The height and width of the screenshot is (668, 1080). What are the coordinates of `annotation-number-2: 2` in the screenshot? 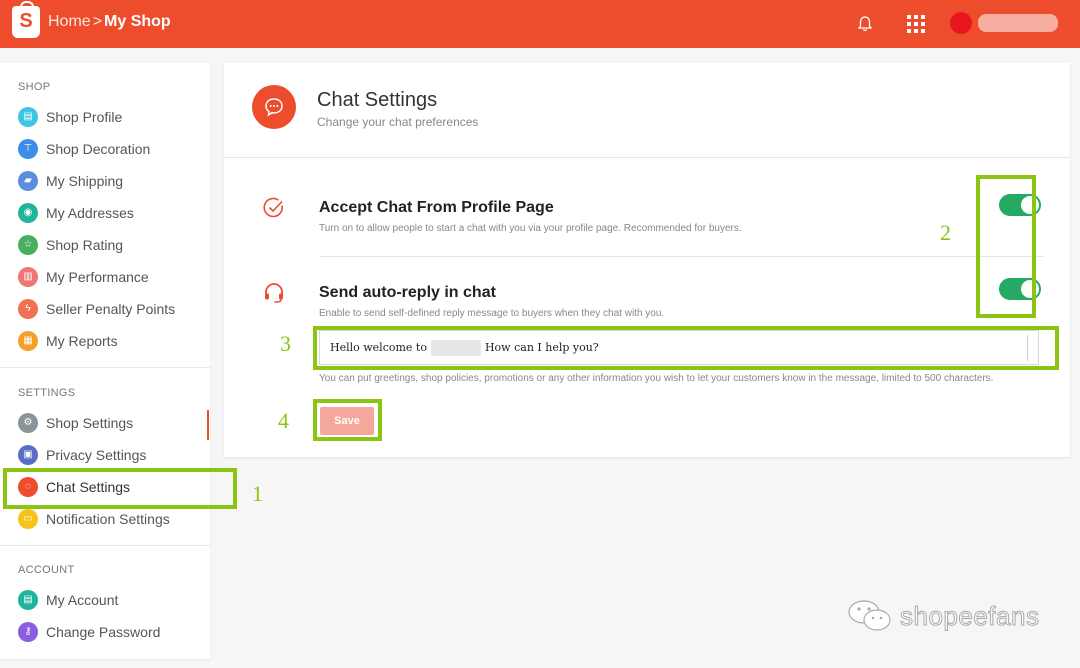 It's located at (945, 232).